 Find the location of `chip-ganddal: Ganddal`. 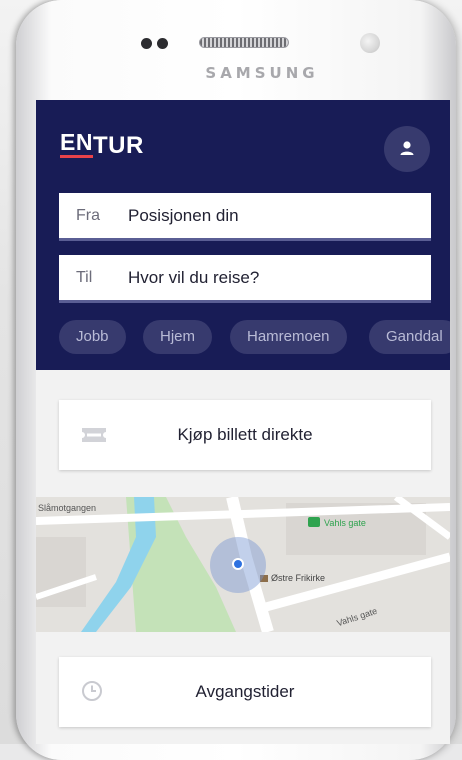

chip-ganddal: Ganddal is located at coordinates (409, 337).